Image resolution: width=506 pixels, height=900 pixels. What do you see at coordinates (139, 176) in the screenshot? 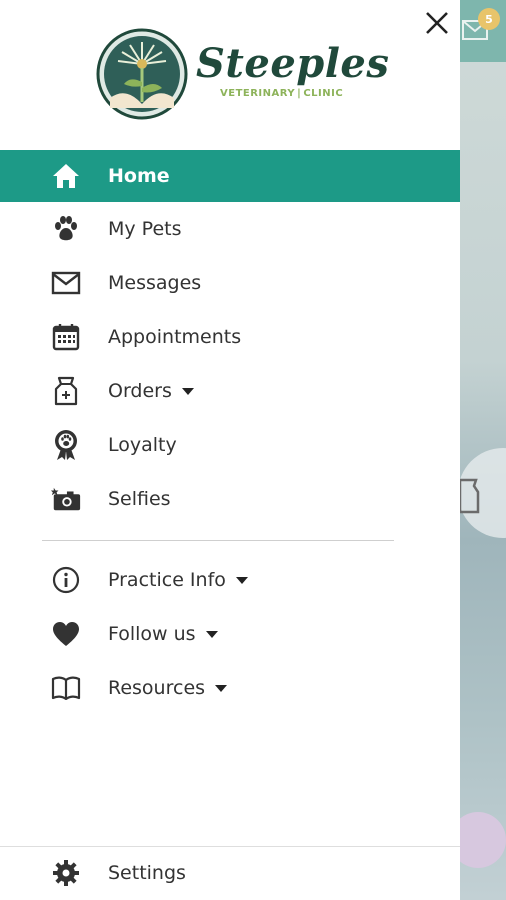
I see `menu-item-label: Home` at bounding box center [139, 176].